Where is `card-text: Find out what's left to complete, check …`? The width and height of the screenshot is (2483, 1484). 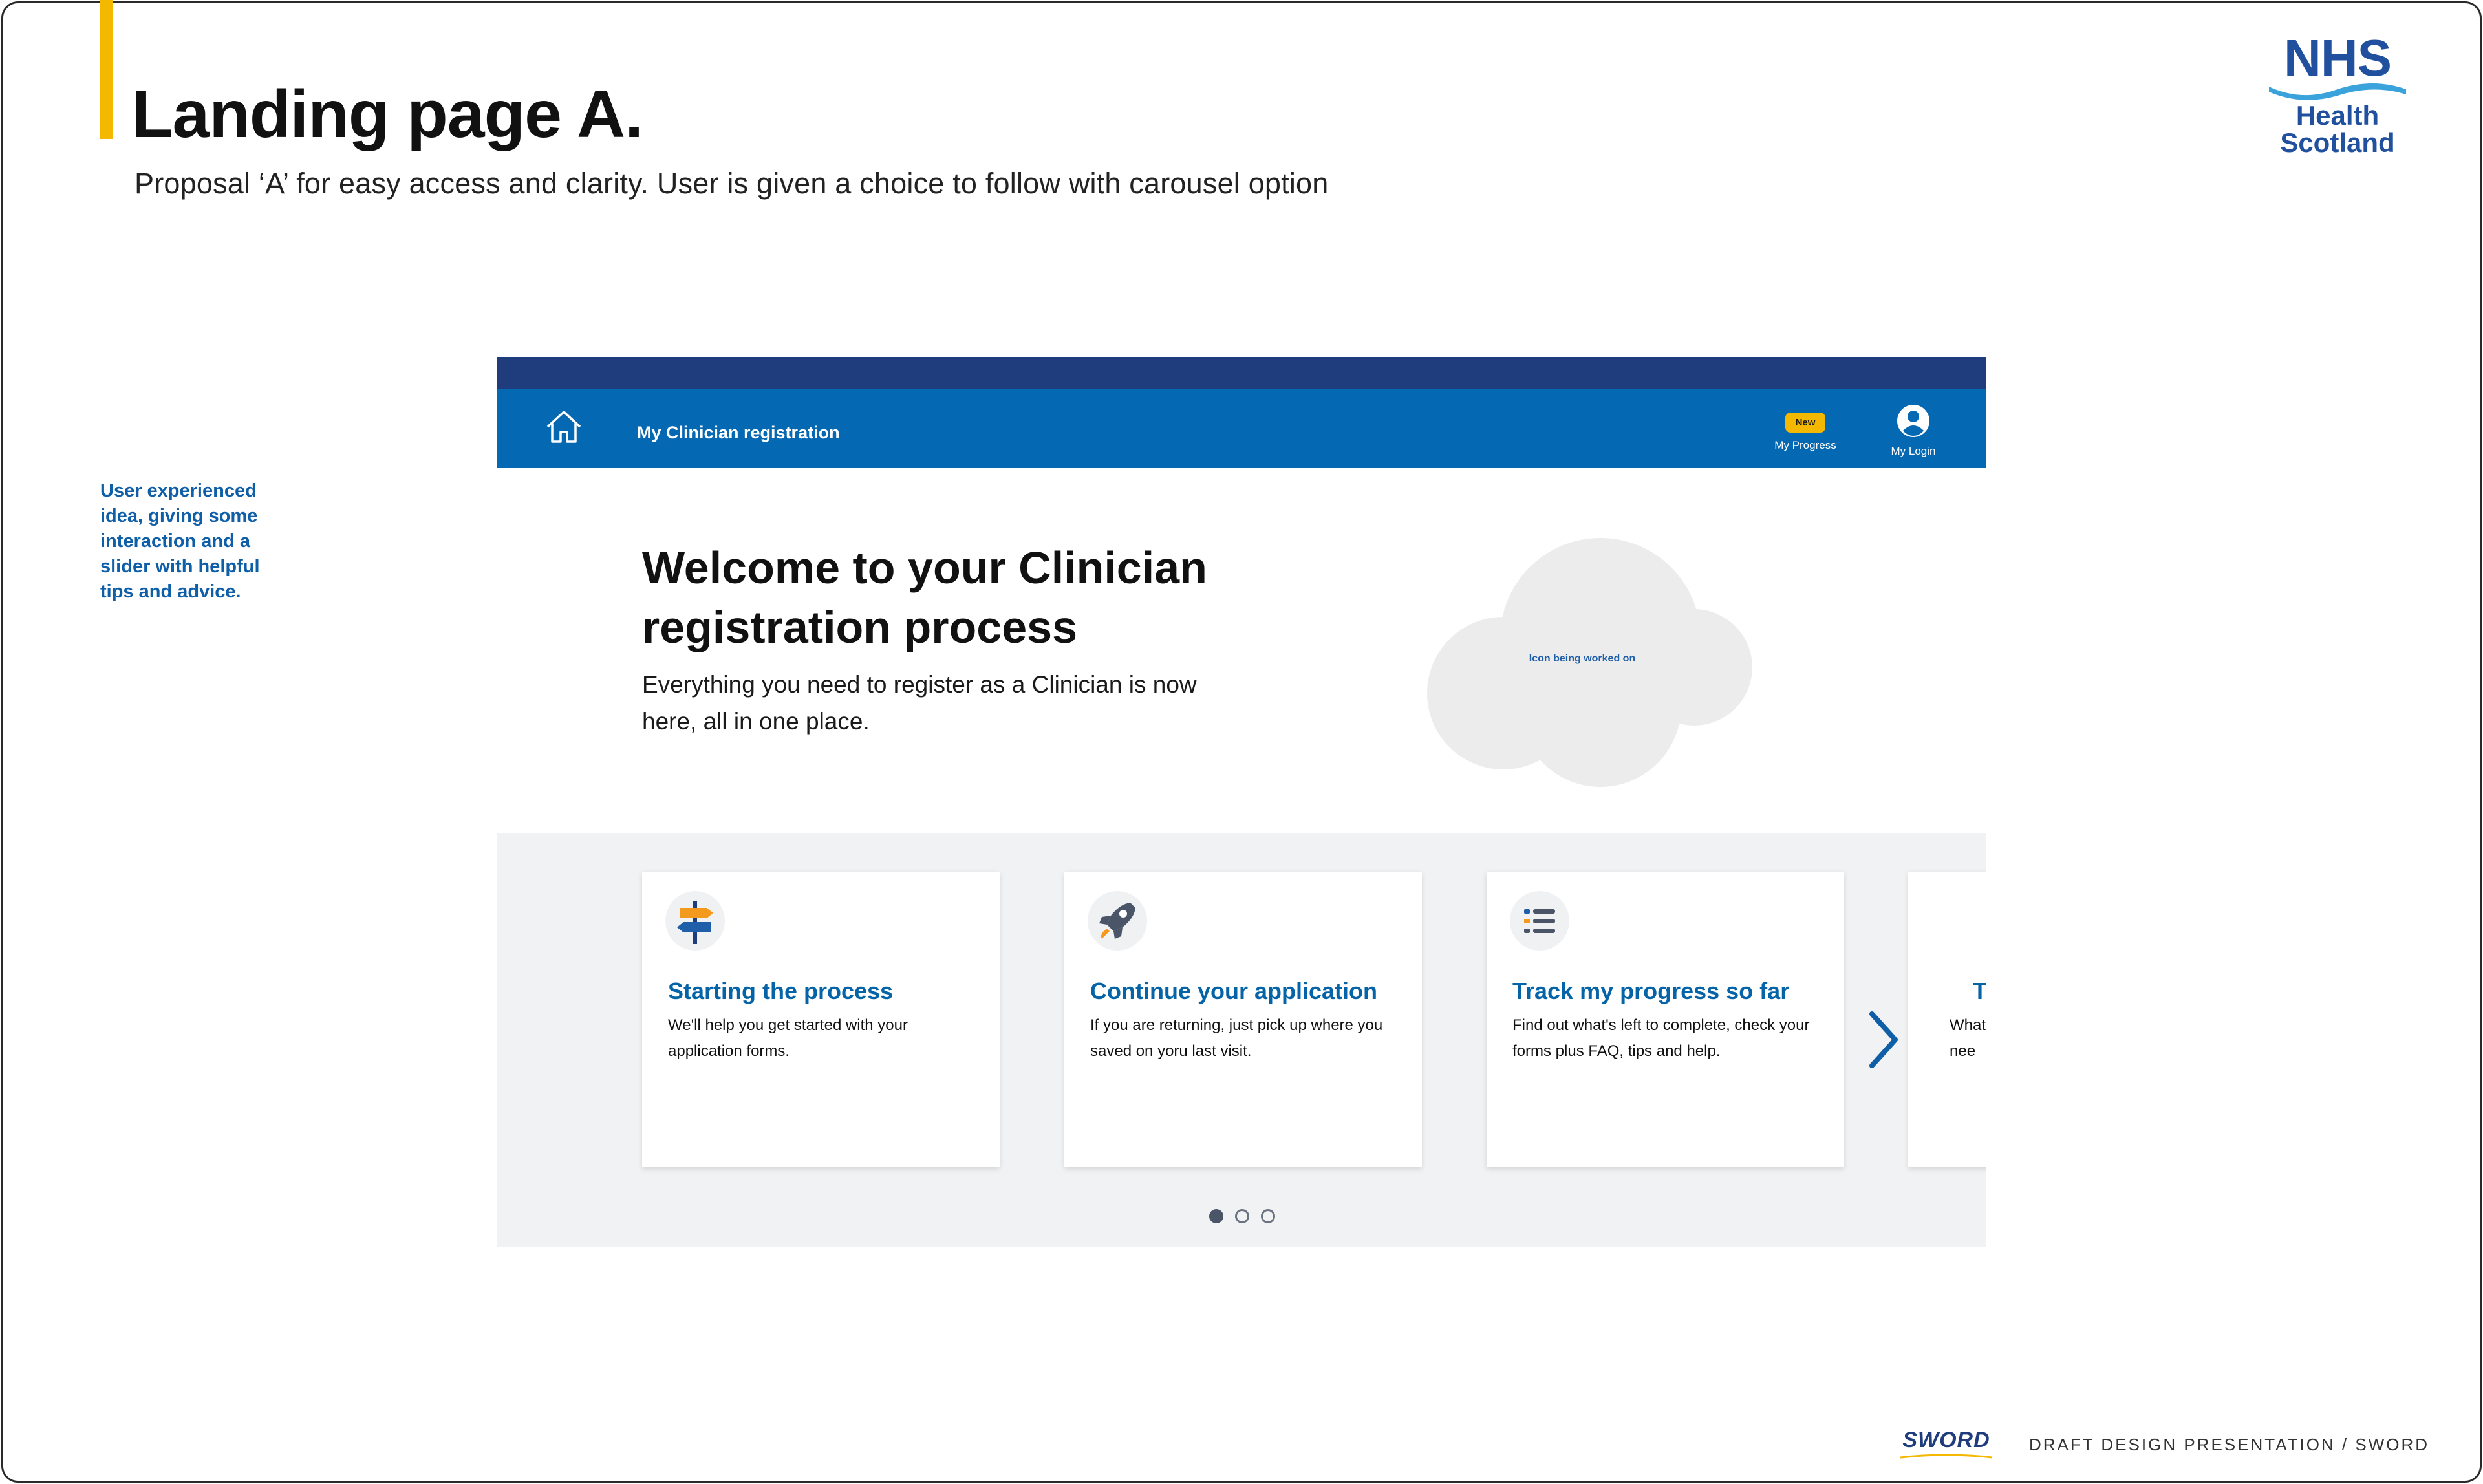 card-text: Find out what's left to complete, check … is located at coordinates (1661, 1038).